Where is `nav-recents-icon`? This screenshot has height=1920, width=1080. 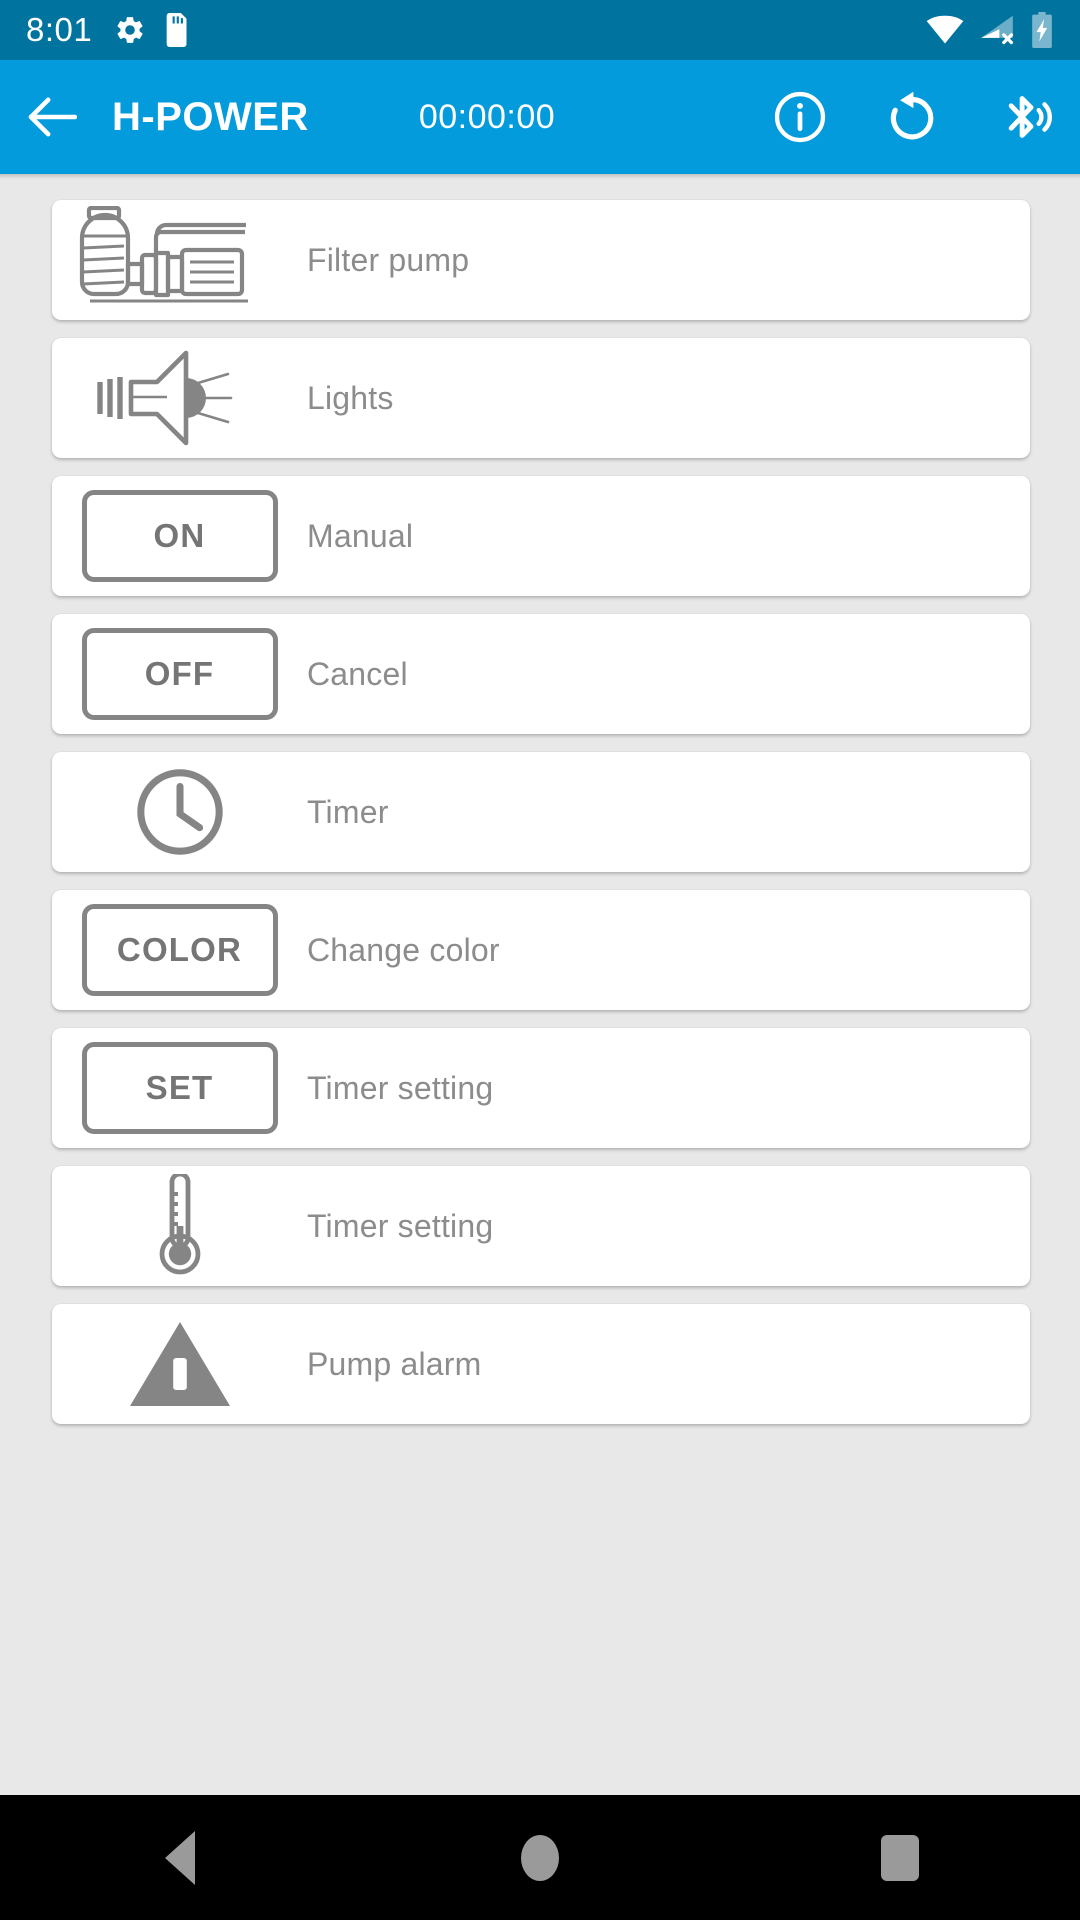 nav-recents-icon is located at coordinates (900, 1857).